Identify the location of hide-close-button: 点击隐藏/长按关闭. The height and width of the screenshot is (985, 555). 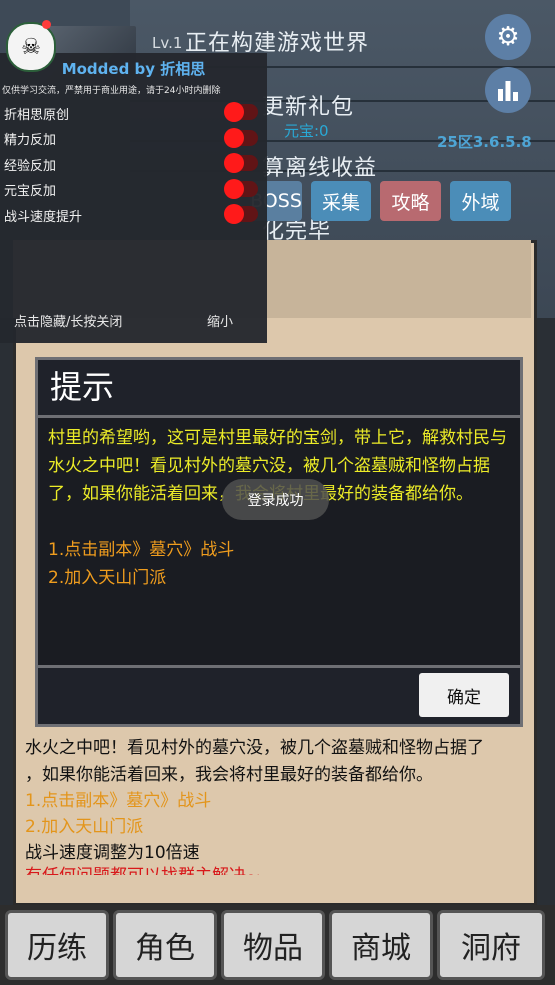
(68, 320).